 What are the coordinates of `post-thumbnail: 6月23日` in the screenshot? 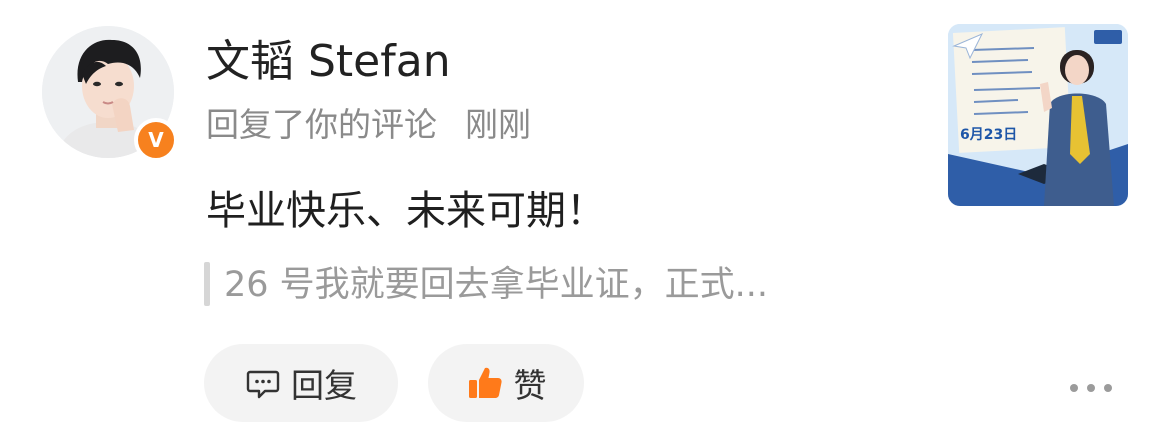 It's located at (1038, 115).